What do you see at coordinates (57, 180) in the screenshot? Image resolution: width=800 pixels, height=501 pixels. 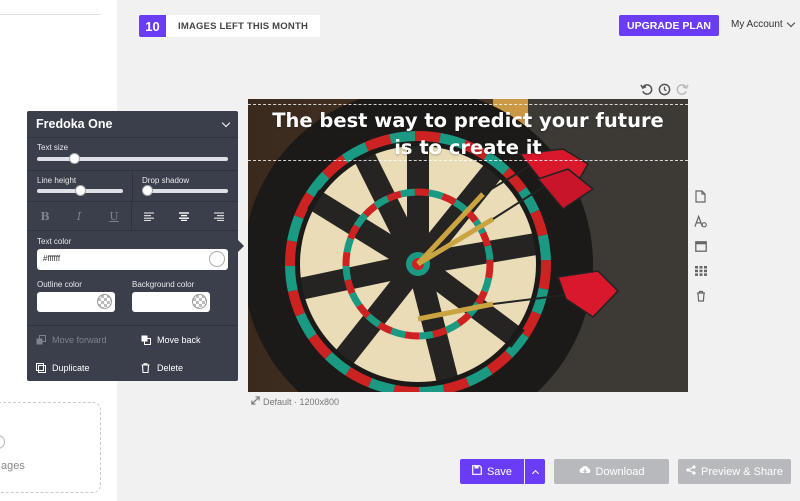 I see `line-height-label: Line height` at bounding box center [57, 180].